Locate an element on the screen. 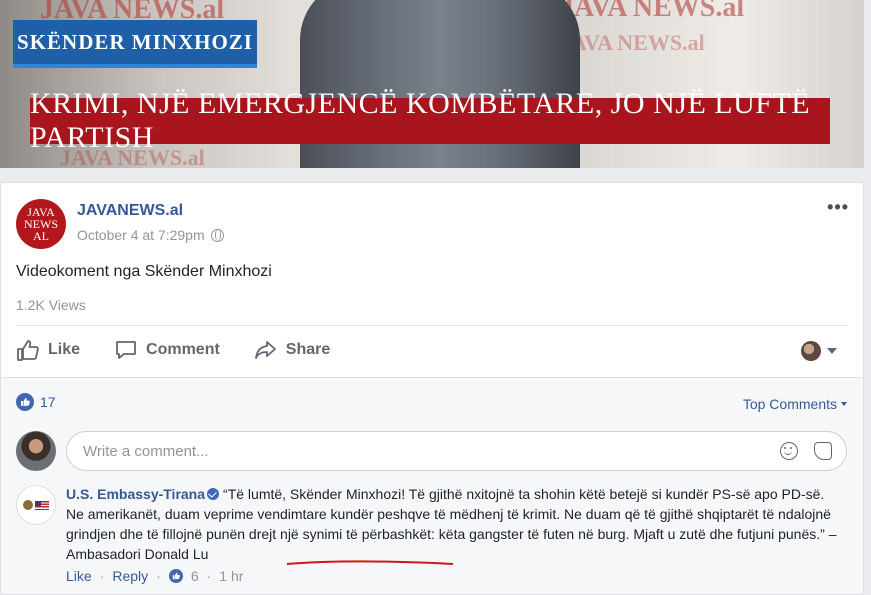 The height and width of the screenshot is (595, 871). globe-icon is located at coordinates (217, 235).